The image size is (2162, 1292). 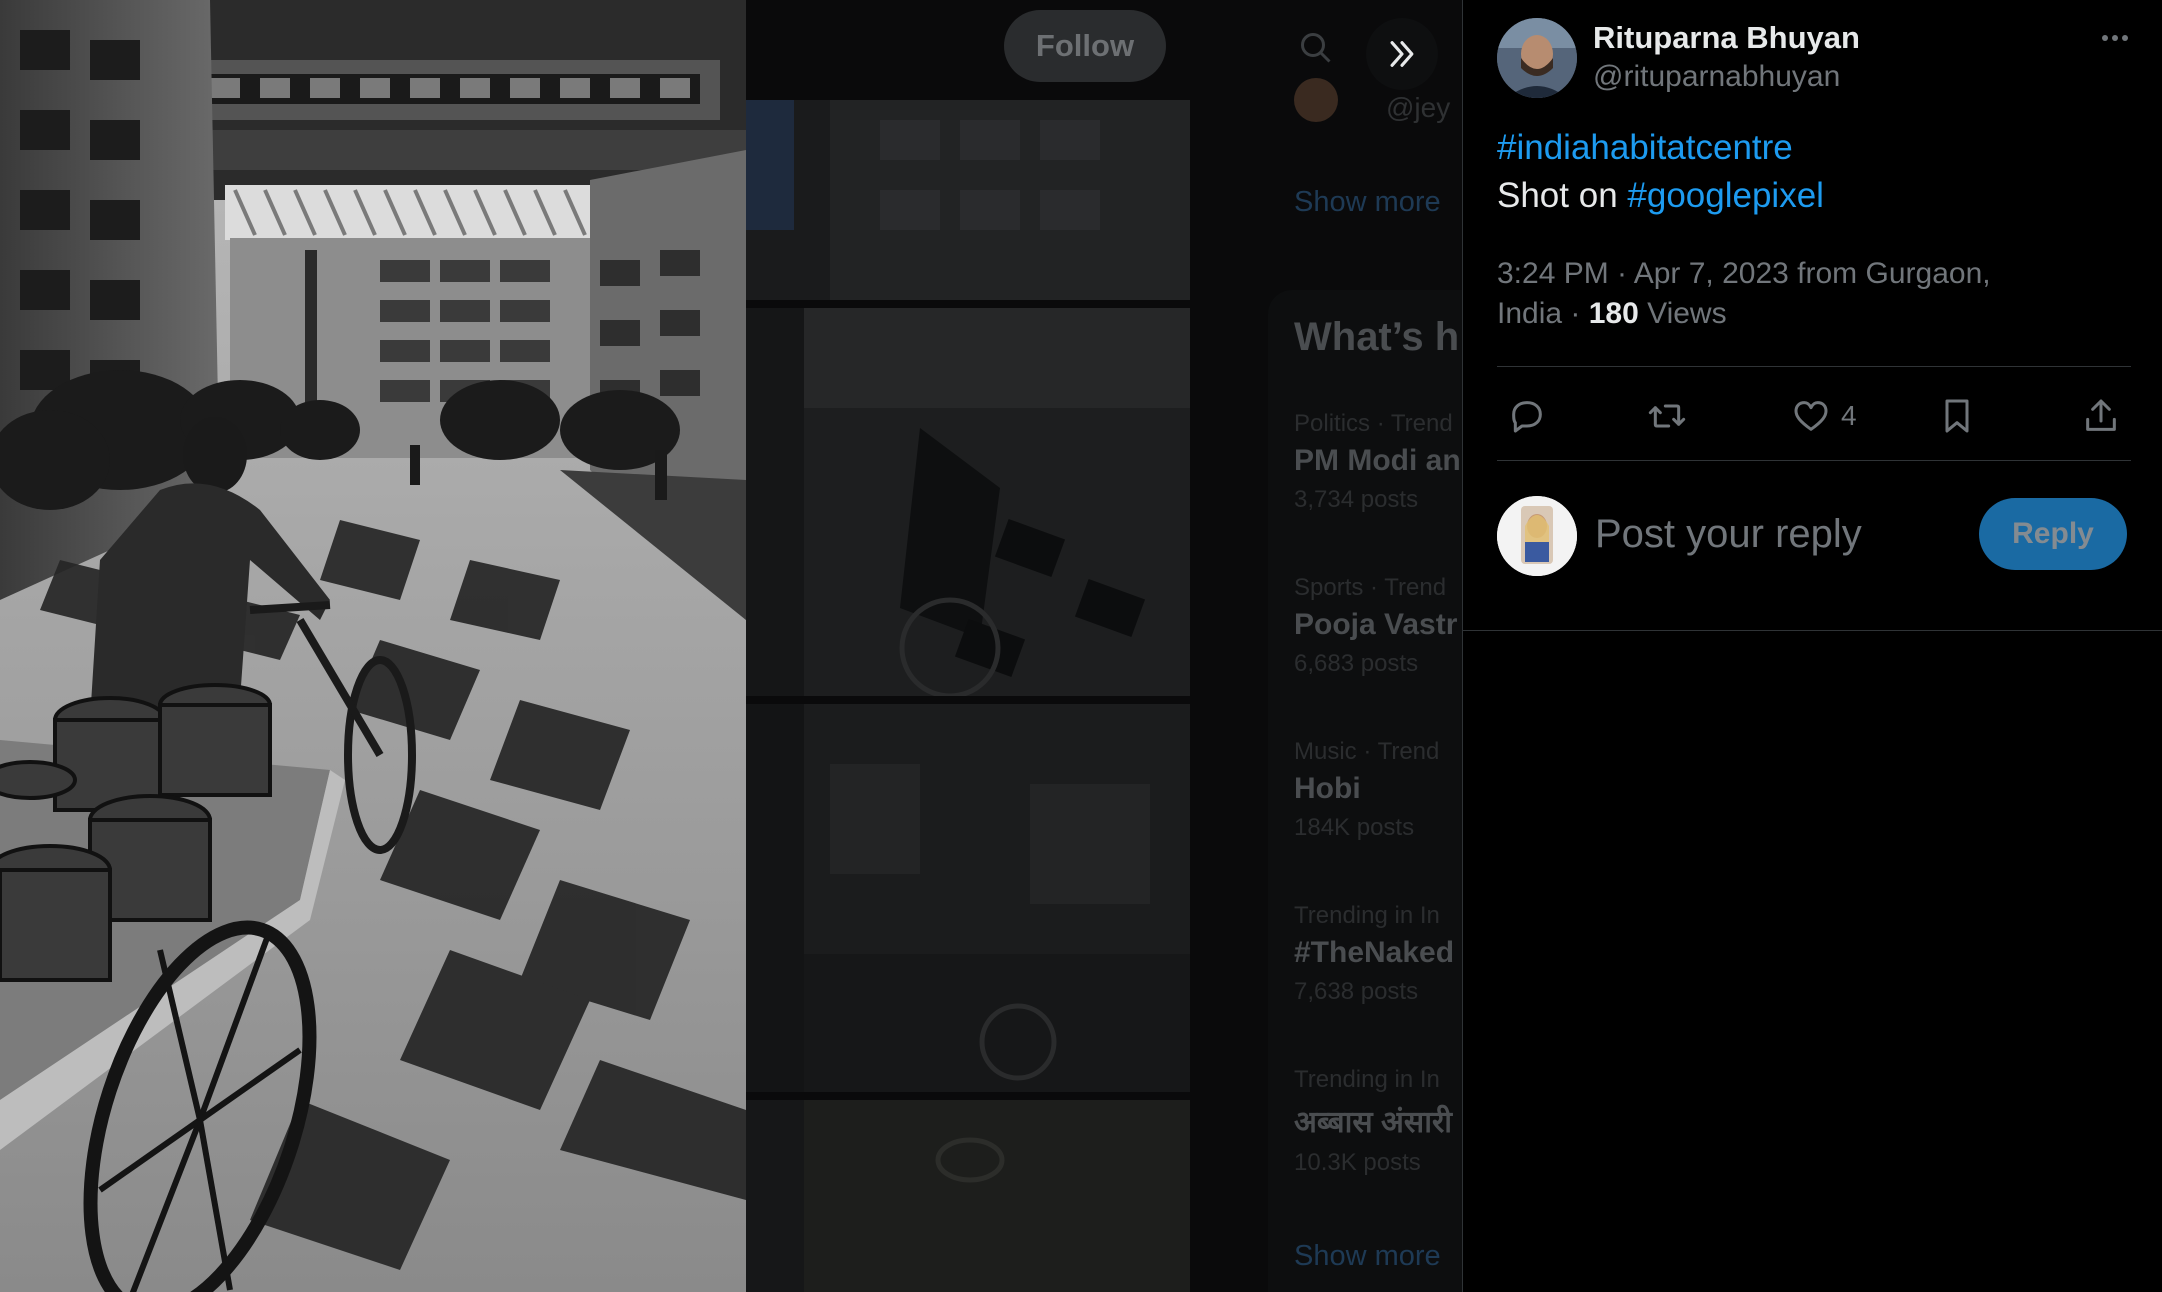 I want to click on more-horizontal-icon, so click(x=2115, y=38).